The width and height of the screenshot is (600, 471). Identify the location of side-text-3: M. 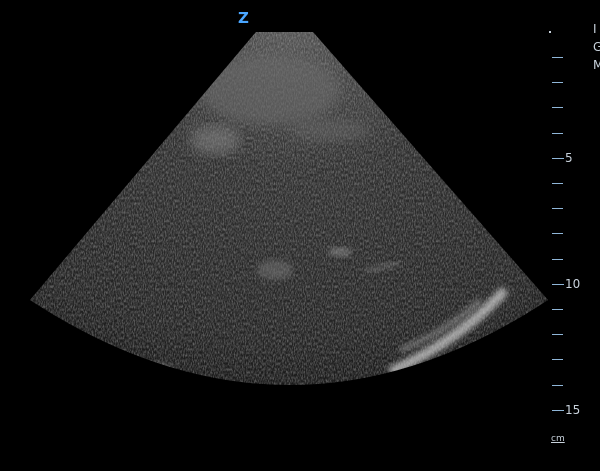
(596, 65).